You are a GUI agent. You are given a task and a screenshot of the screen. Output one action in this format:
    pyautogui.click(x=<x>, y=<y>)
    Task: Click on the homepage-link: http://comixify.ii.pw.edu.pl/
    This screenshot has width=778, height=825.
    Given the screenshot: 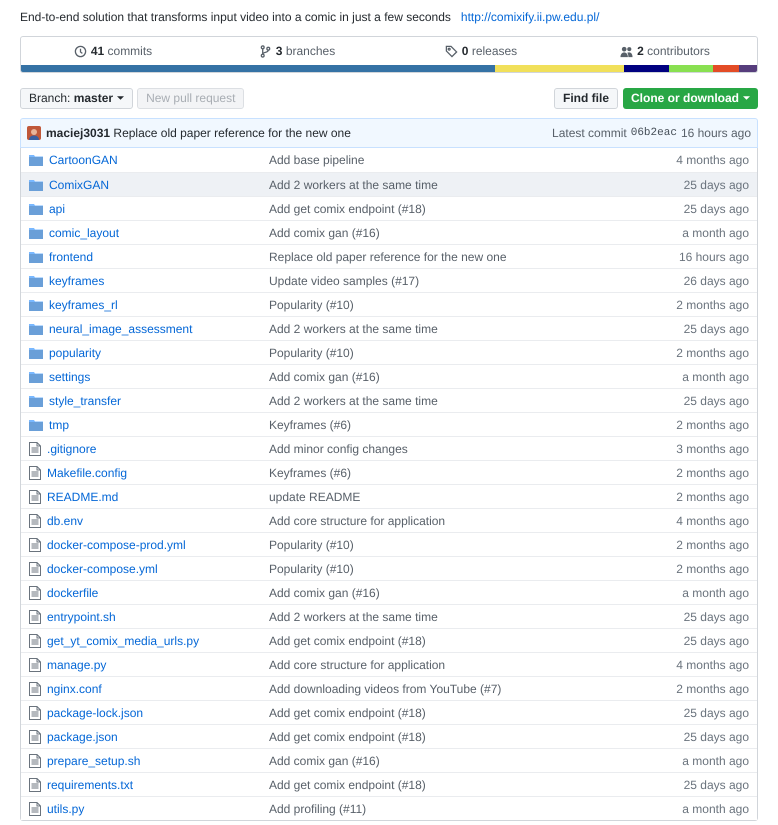 What is the action you would take?
    pyautogui.click(x=530, y=17)
    